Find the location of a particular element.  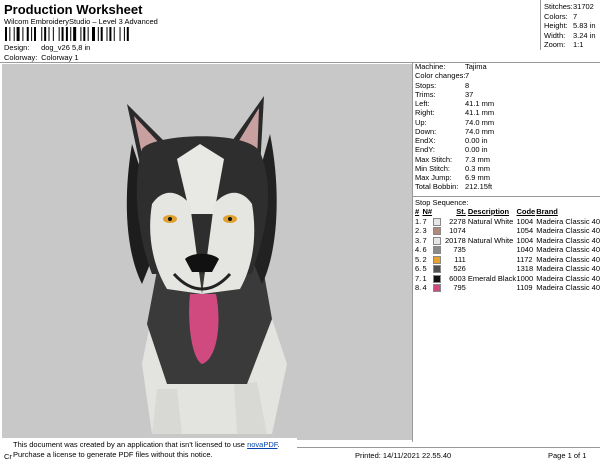

stitches-label: Stitches: is located at coordinates (558, 6).